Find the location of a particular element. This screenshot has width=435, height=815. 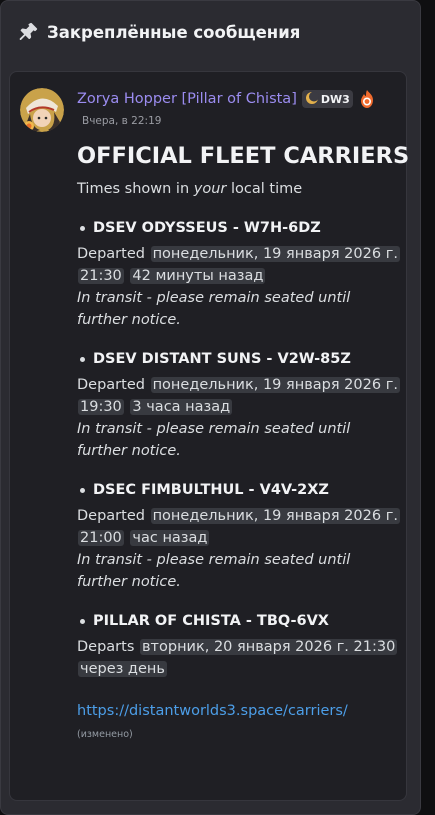

panel-header: Закреплённые сообщения is located at coordinates (210, 32).